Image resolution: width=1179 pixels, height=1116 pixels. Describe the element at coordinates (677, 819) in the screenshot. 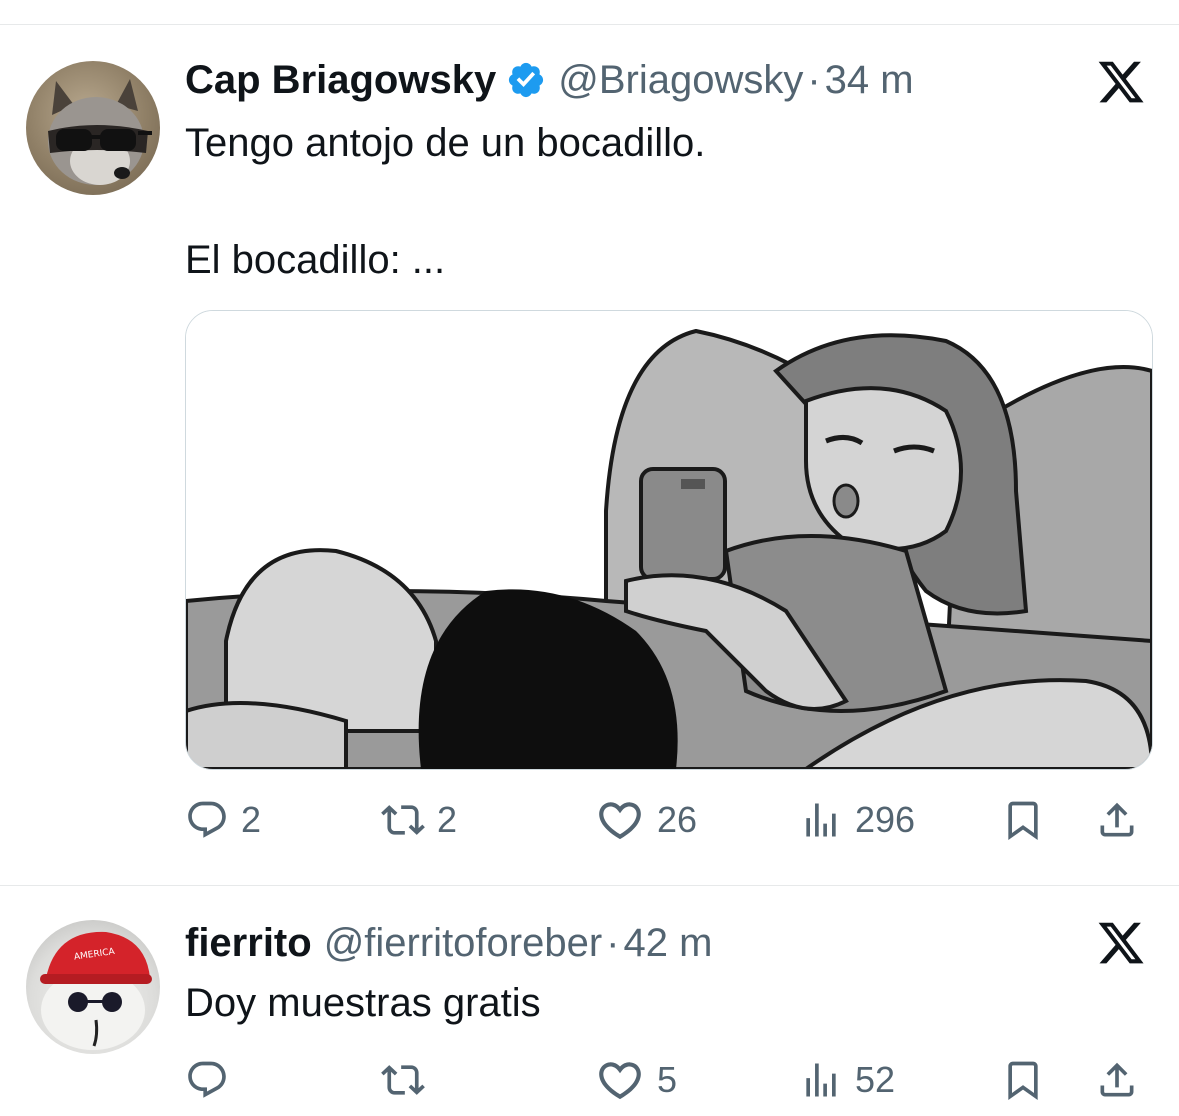

I see `like-count: 26` at that location.